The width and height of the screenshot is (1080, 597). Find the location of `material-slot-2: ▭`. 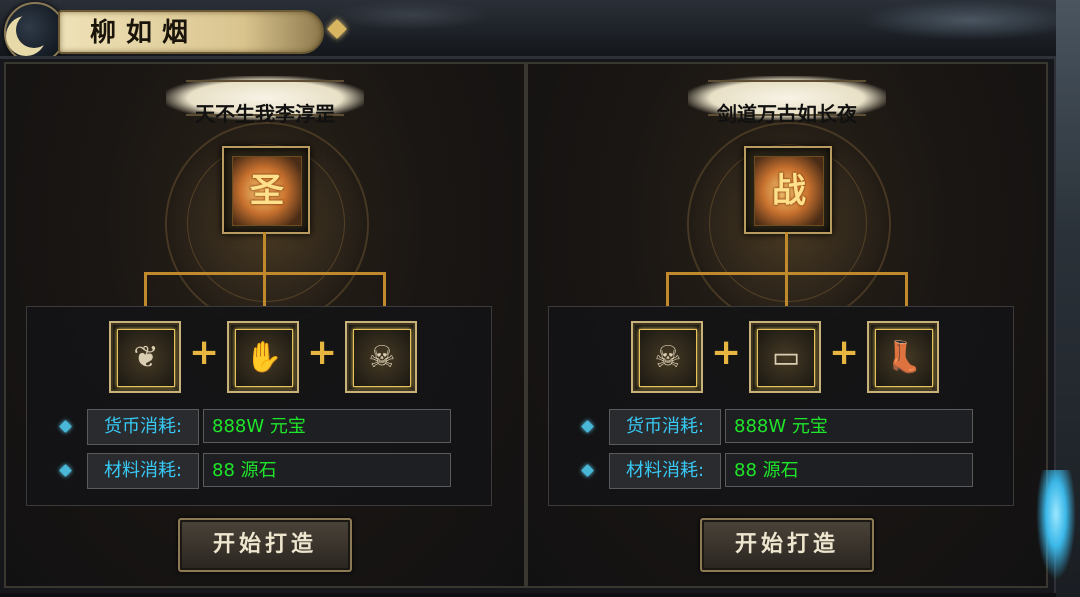

material-slot-2: ▭ is located at coordinates (785, 357).